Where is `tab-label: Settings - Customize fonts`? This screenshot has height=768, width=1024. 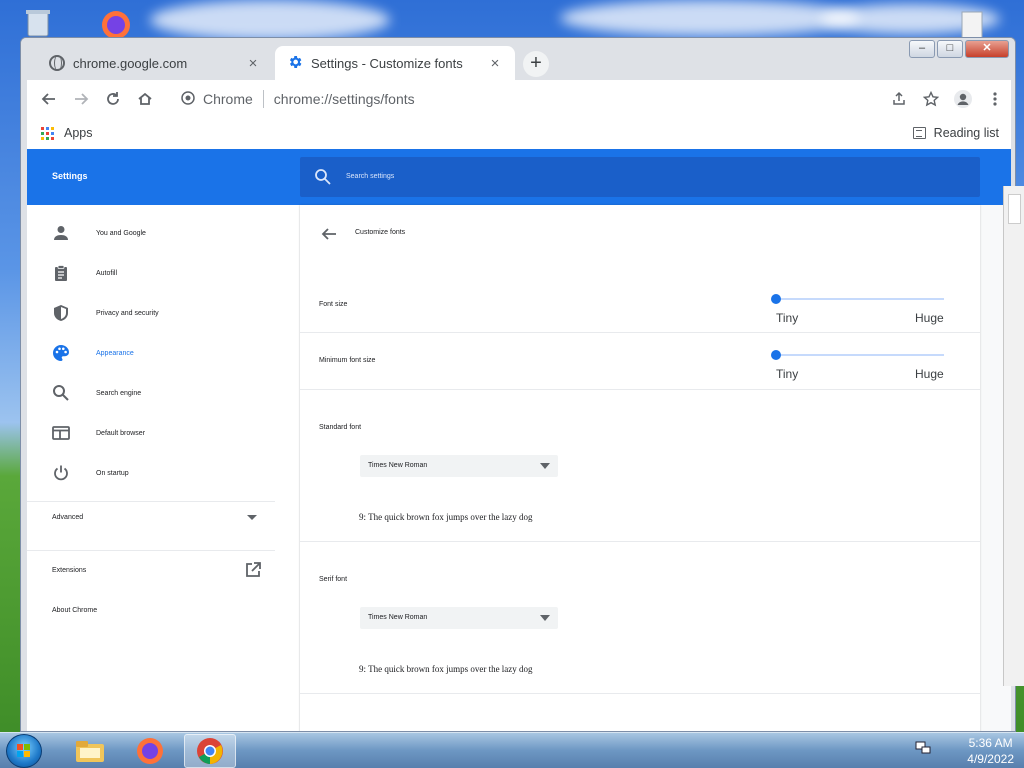 tab-label: Settings - Customize fonts is located at coordinates (387, 63).